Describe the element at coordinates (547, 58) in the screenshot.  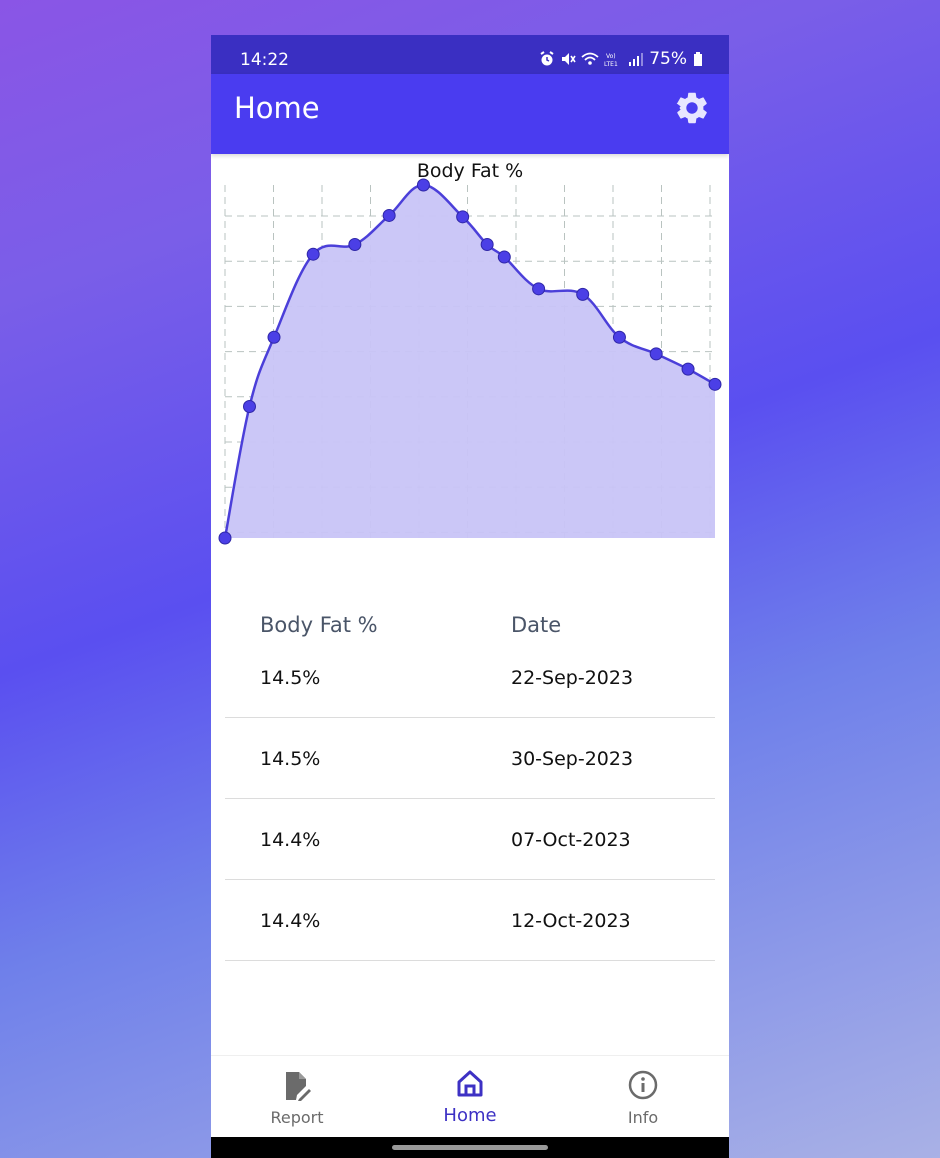
I see `alarm-icon` at that location.